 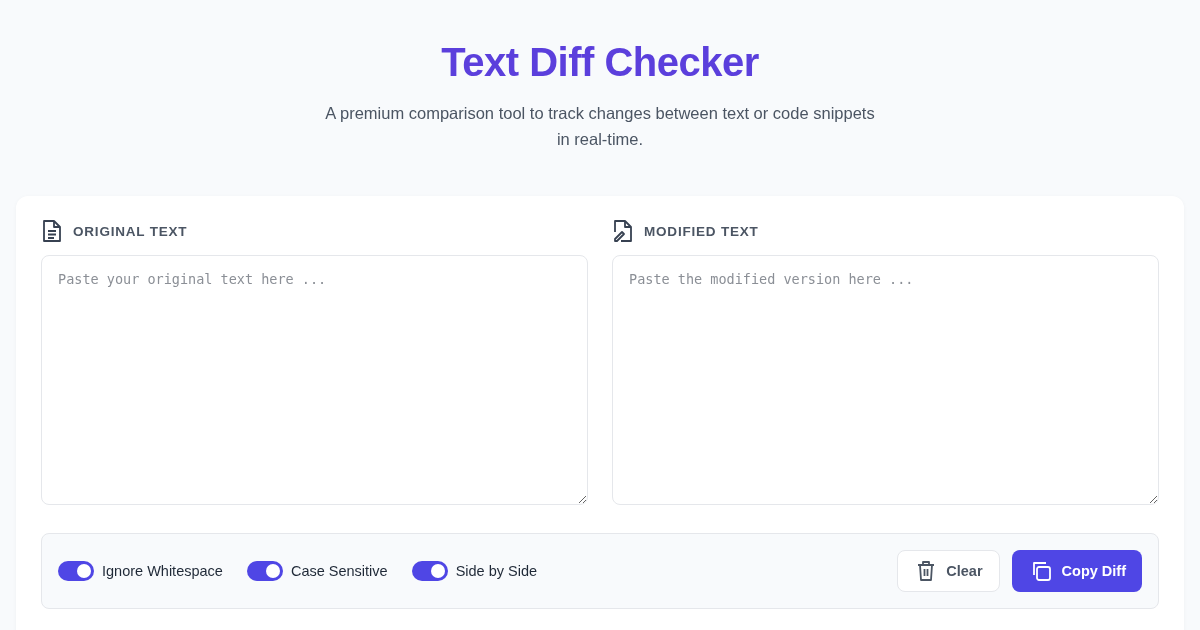 What do you see at coordinates (1076, 571) in the screenshot?
I see `copy-diff-button: Copy Diff` at bounding box center [1076, 571].